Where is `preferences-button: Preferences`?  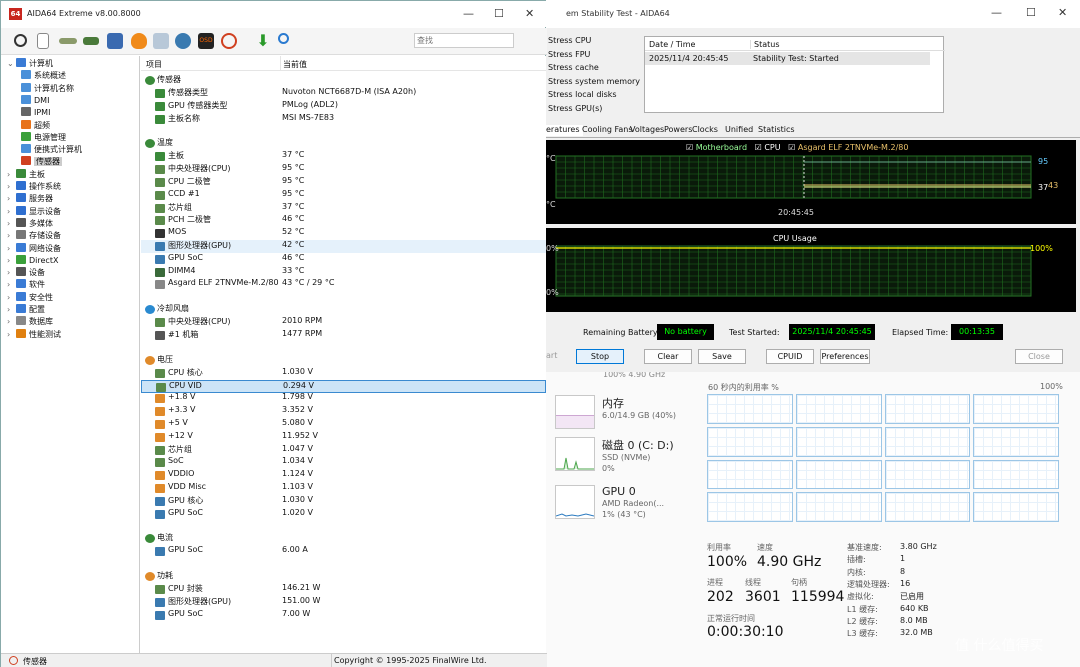
preferences-button: Preferences is located at coordinates (845, 356).